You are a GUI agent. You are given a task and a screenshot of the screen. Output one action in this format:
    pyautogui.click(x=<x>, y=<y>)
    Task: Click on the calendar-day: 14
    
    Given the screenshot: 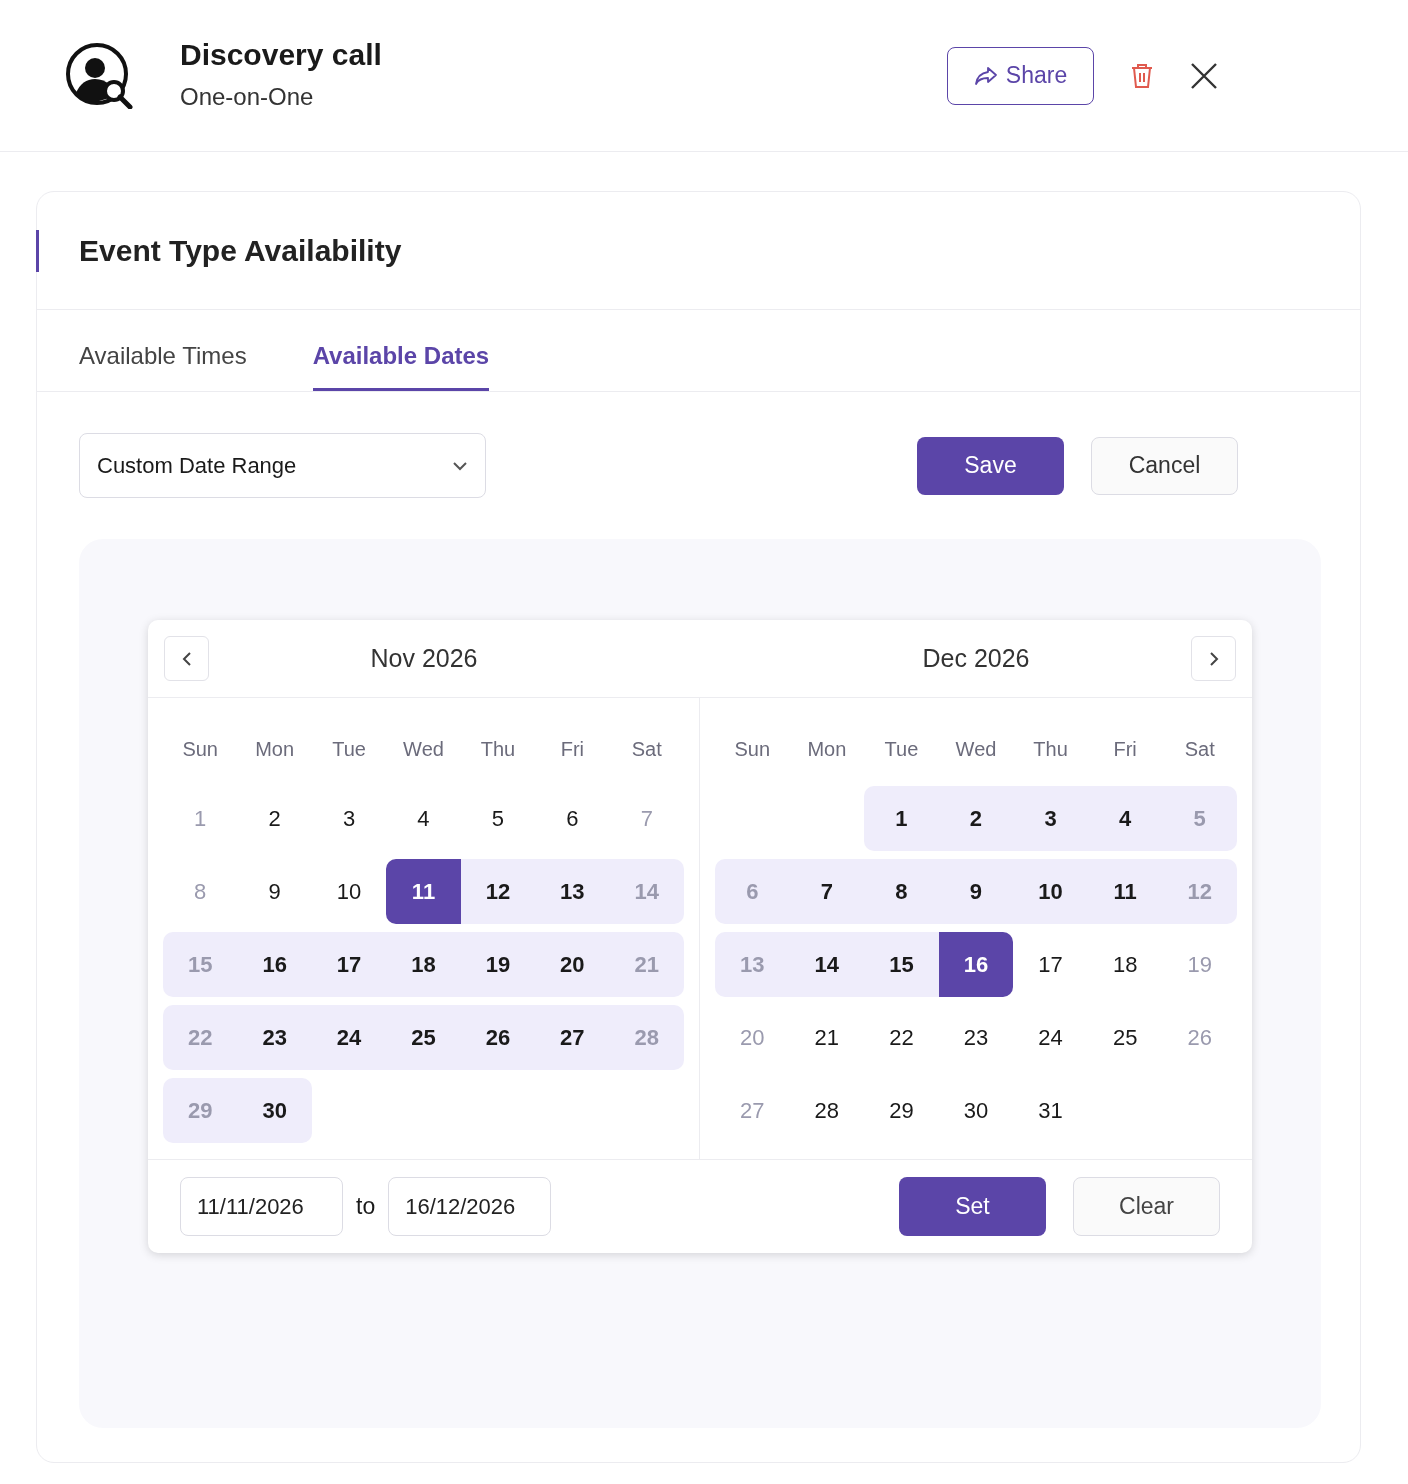 What is the action you would take?
    pyautogui.click(x=827, y=964)
    